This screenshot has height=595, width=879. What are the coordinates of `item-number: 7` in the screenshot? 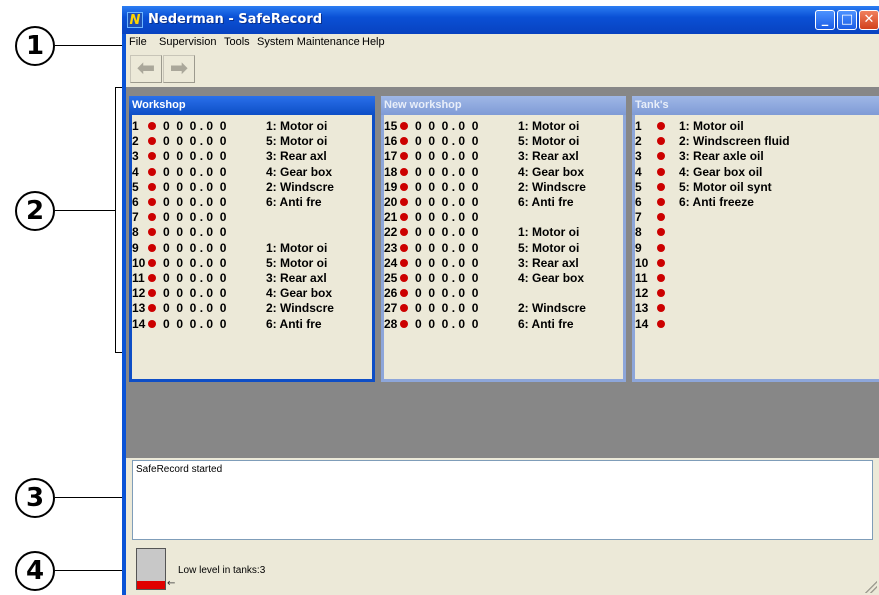 It's located at (135, 217).